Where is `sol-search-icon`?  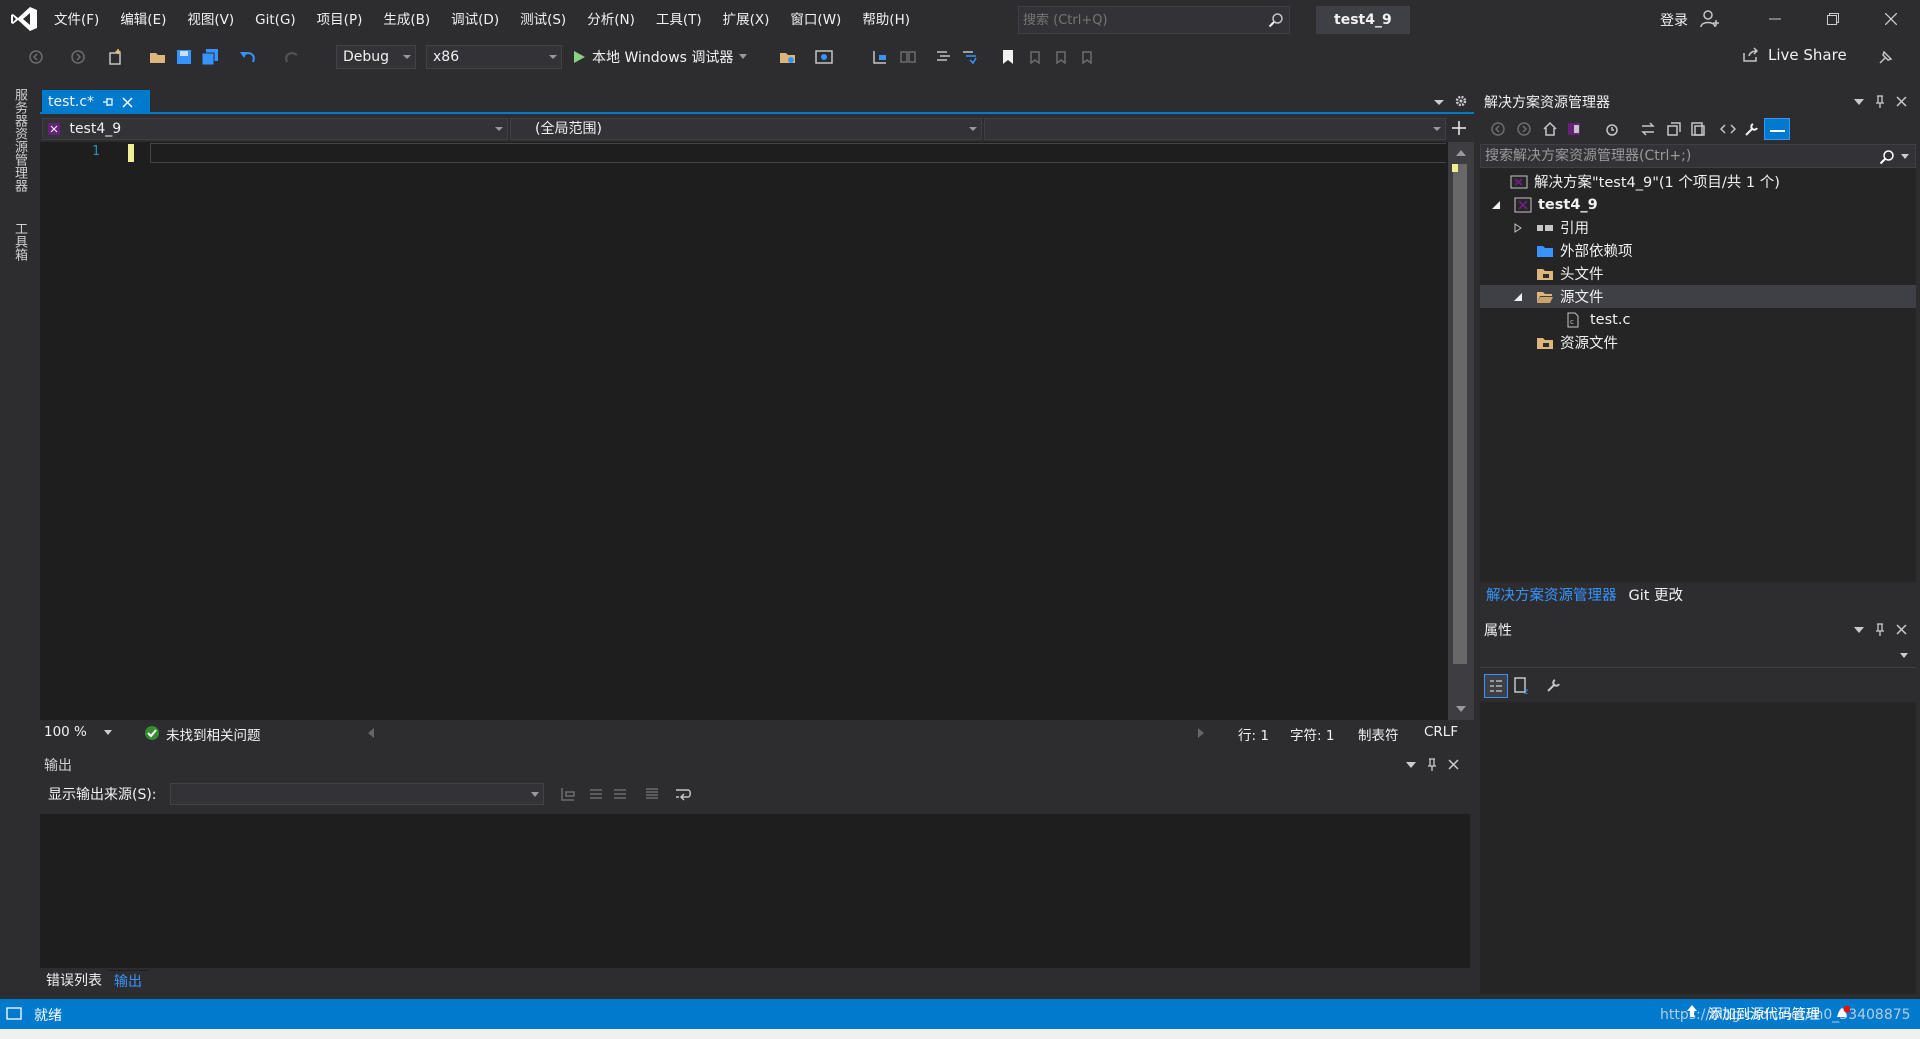
sol-search-icon is located at coordinates (1887, 157).